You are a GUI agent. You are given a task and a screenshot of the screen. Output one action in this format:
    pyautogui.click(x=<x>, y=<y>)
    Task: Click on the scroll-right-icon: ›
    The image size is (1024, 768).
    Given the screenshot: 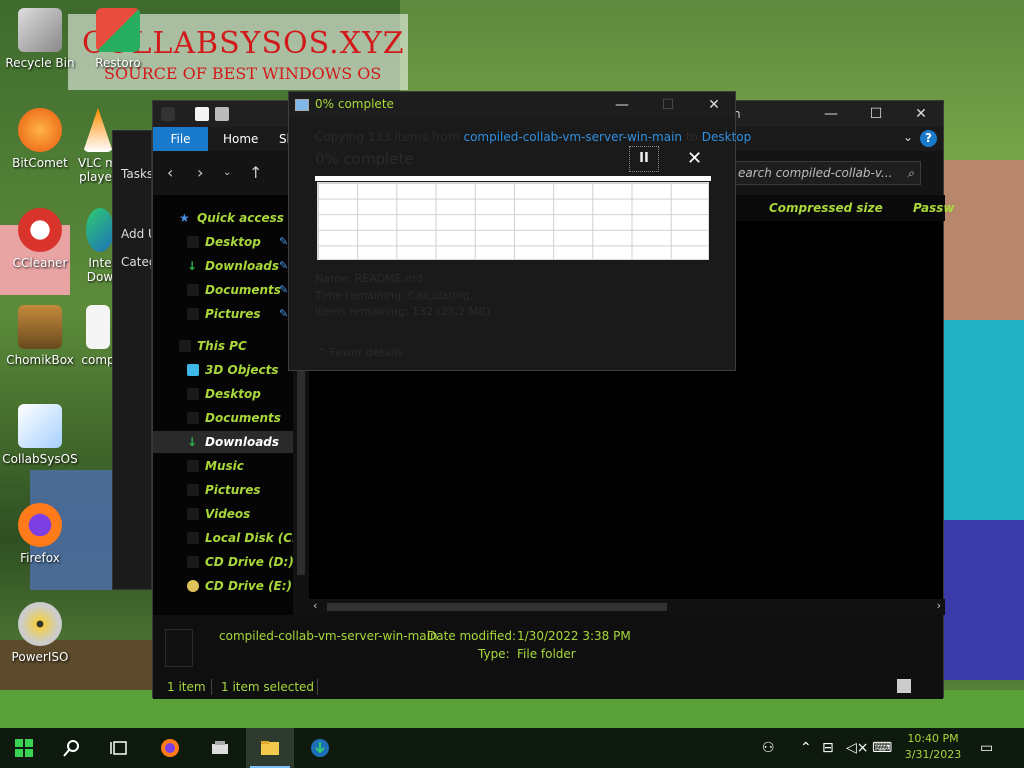 What is the action you would take?
    pyautogui.click(x=939, y=605)
    